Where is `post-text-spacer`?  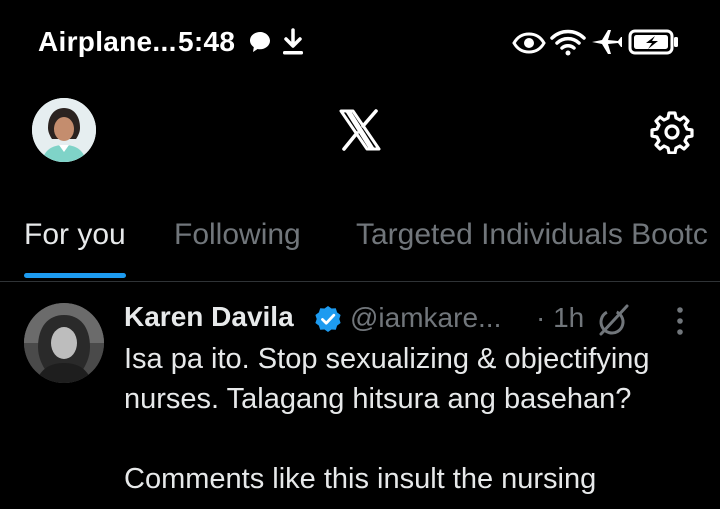 post-text-spacer is located at coordinates (419, 439).